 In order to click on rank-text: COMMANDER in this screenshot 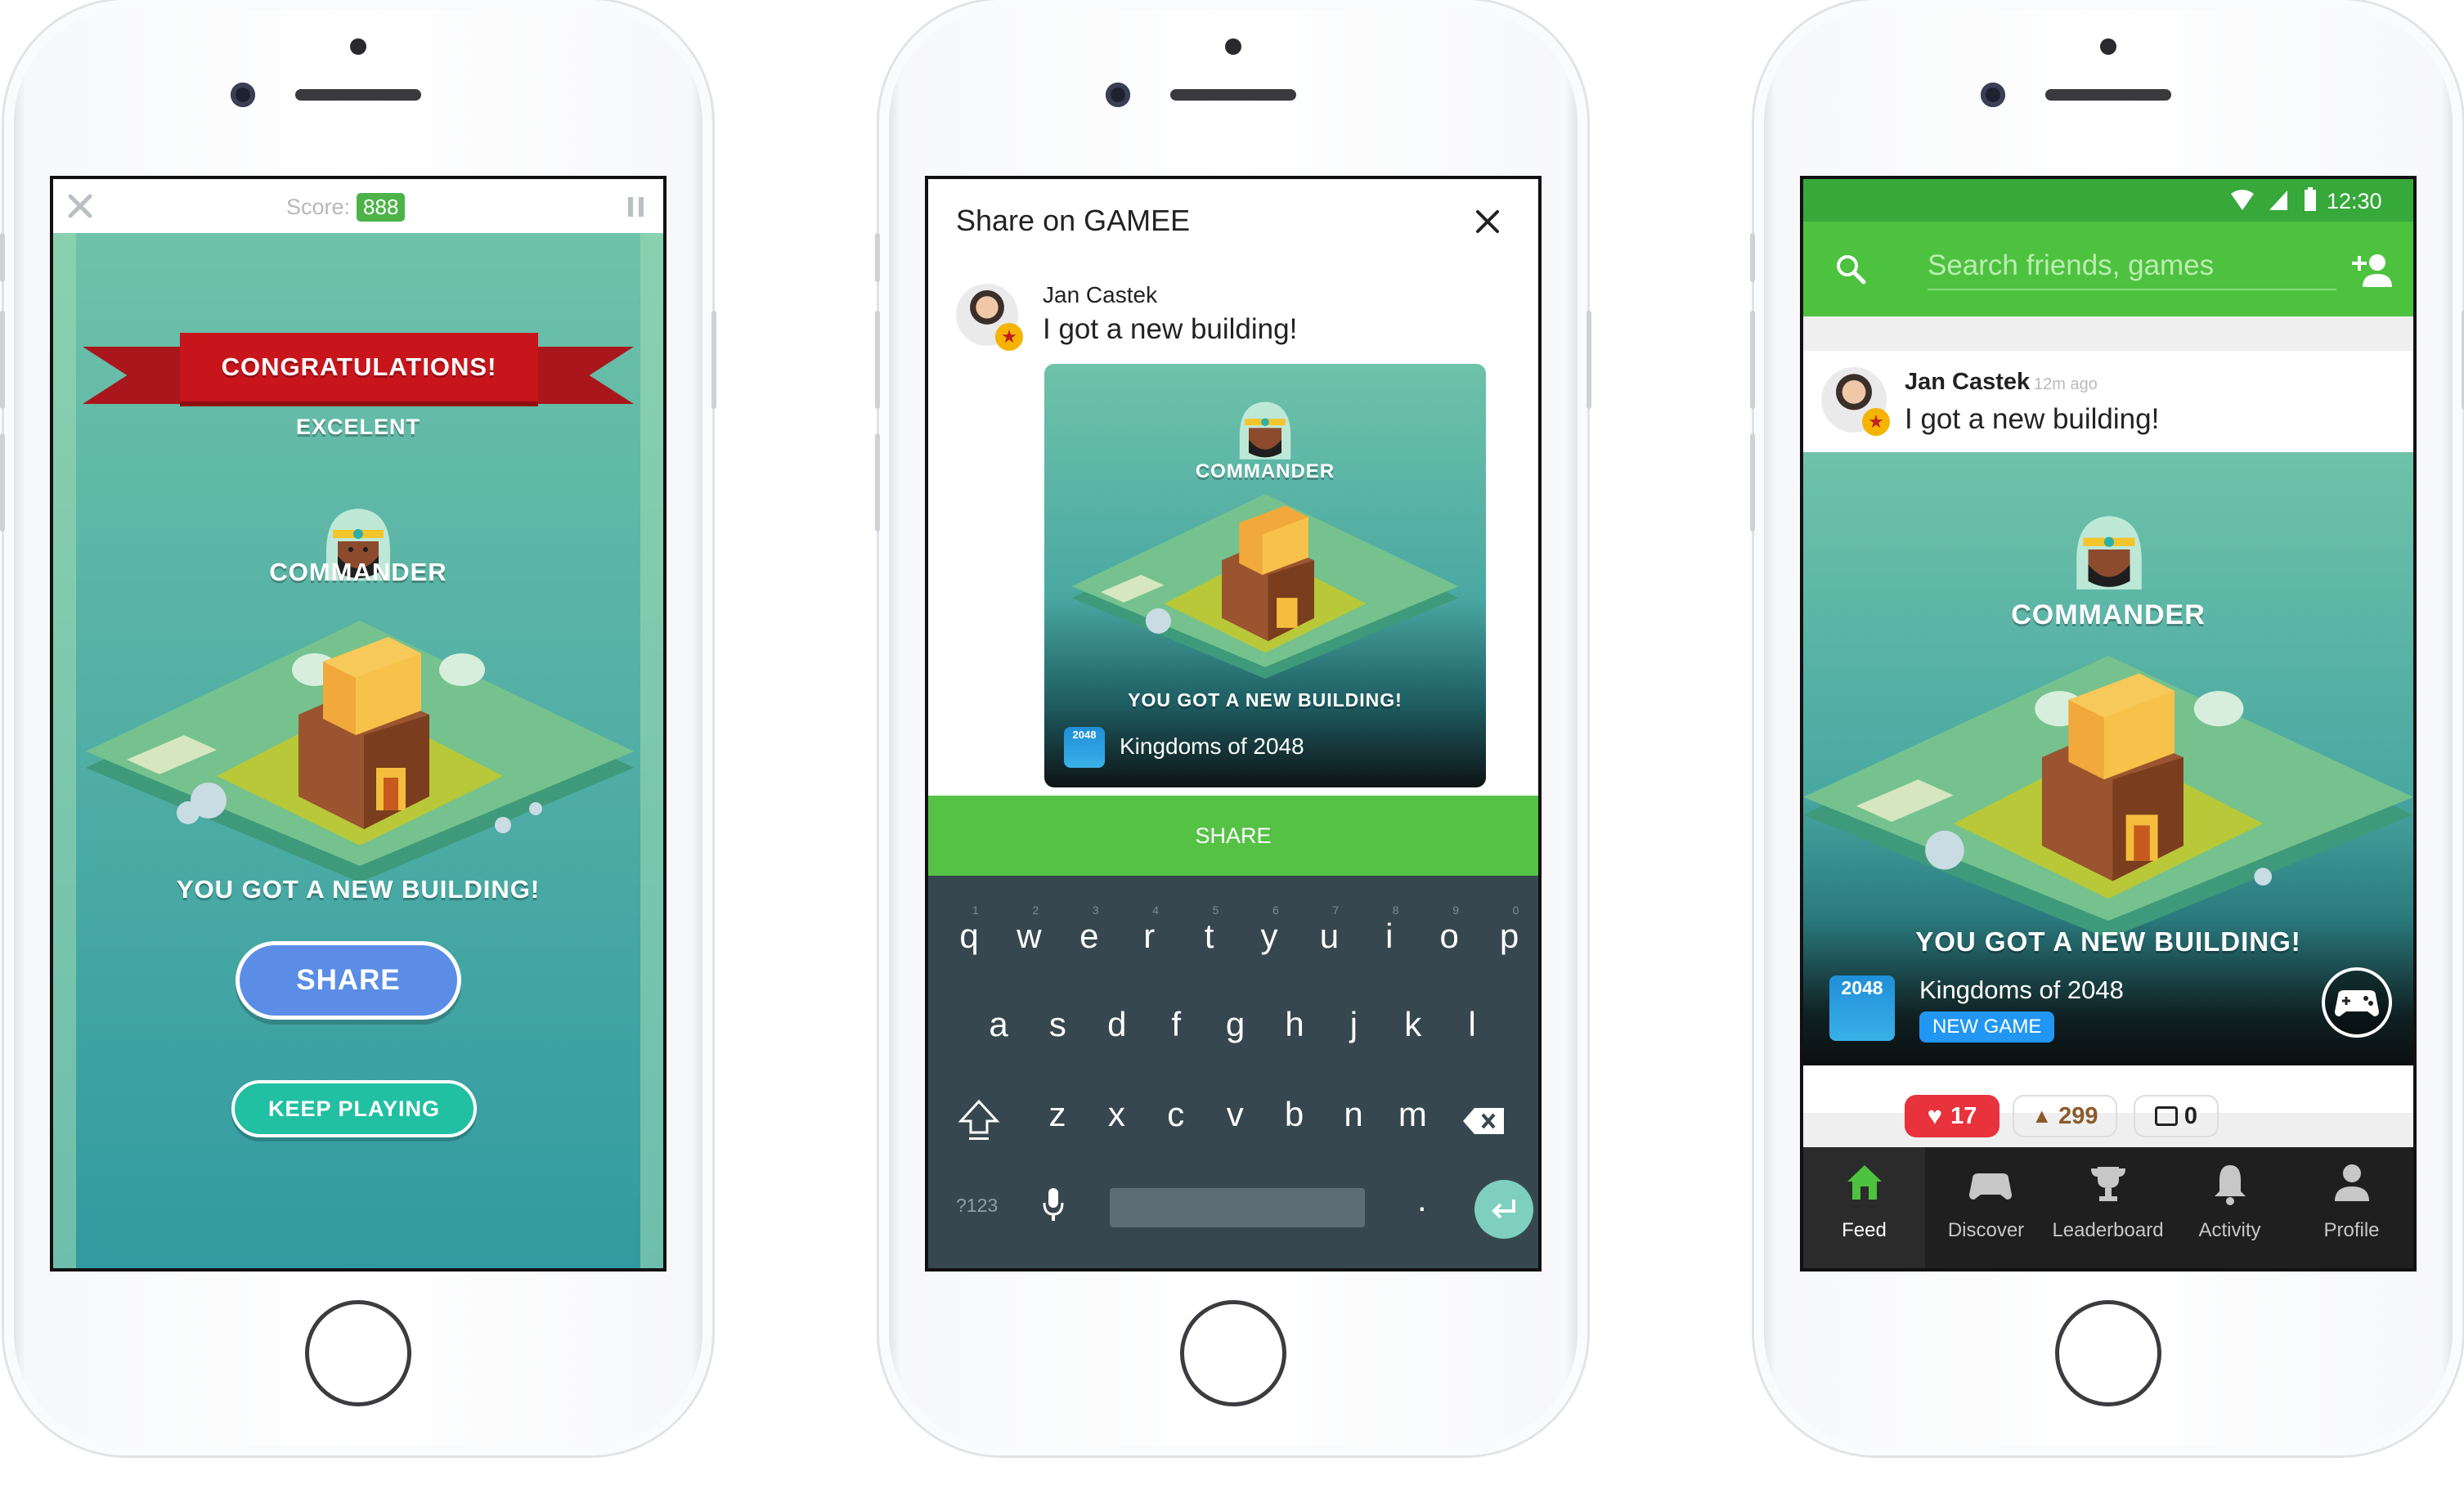, I will do `click(358, 572)`.